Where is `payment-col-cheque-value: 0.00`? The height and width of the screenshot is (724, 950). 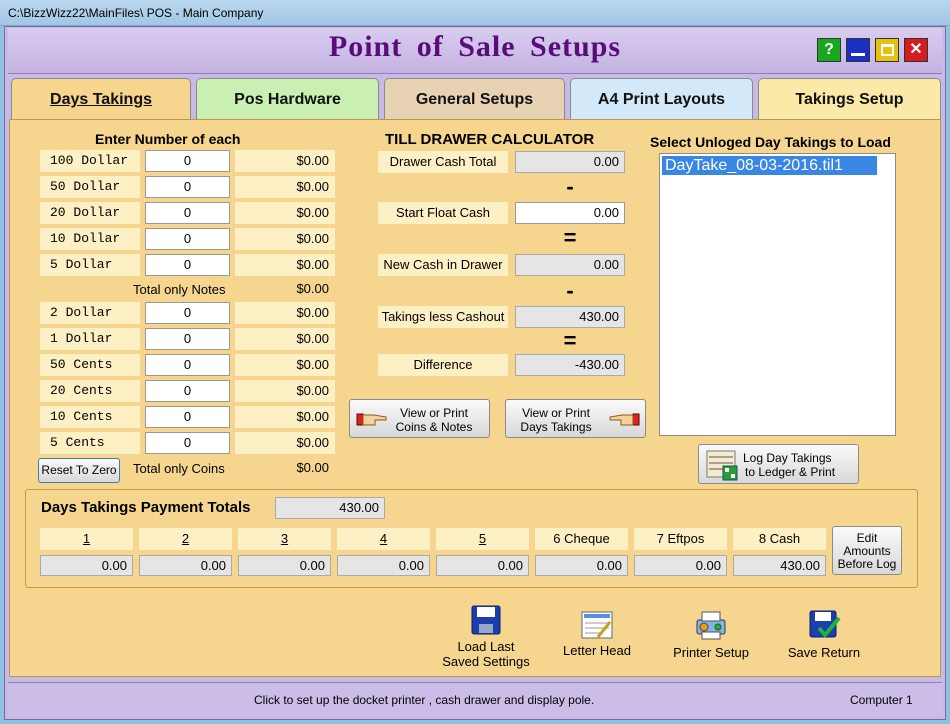 payment-col-cheque-value: 0.00 is located at coordinates (581, 565).